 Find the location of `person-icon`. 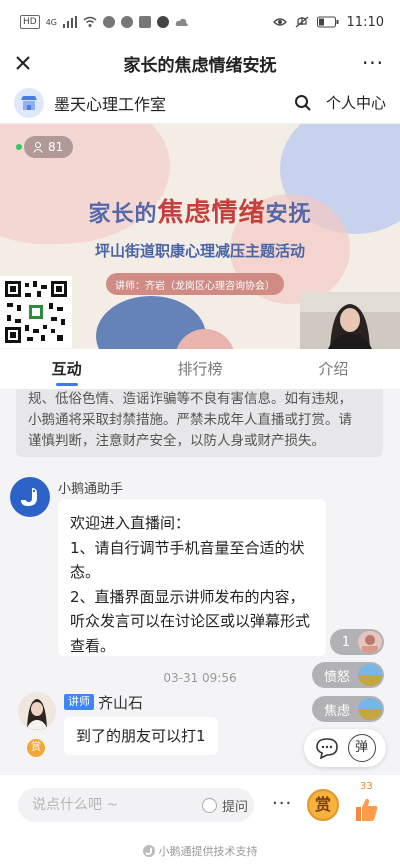

person-icon is located at coordinates (38, 147).